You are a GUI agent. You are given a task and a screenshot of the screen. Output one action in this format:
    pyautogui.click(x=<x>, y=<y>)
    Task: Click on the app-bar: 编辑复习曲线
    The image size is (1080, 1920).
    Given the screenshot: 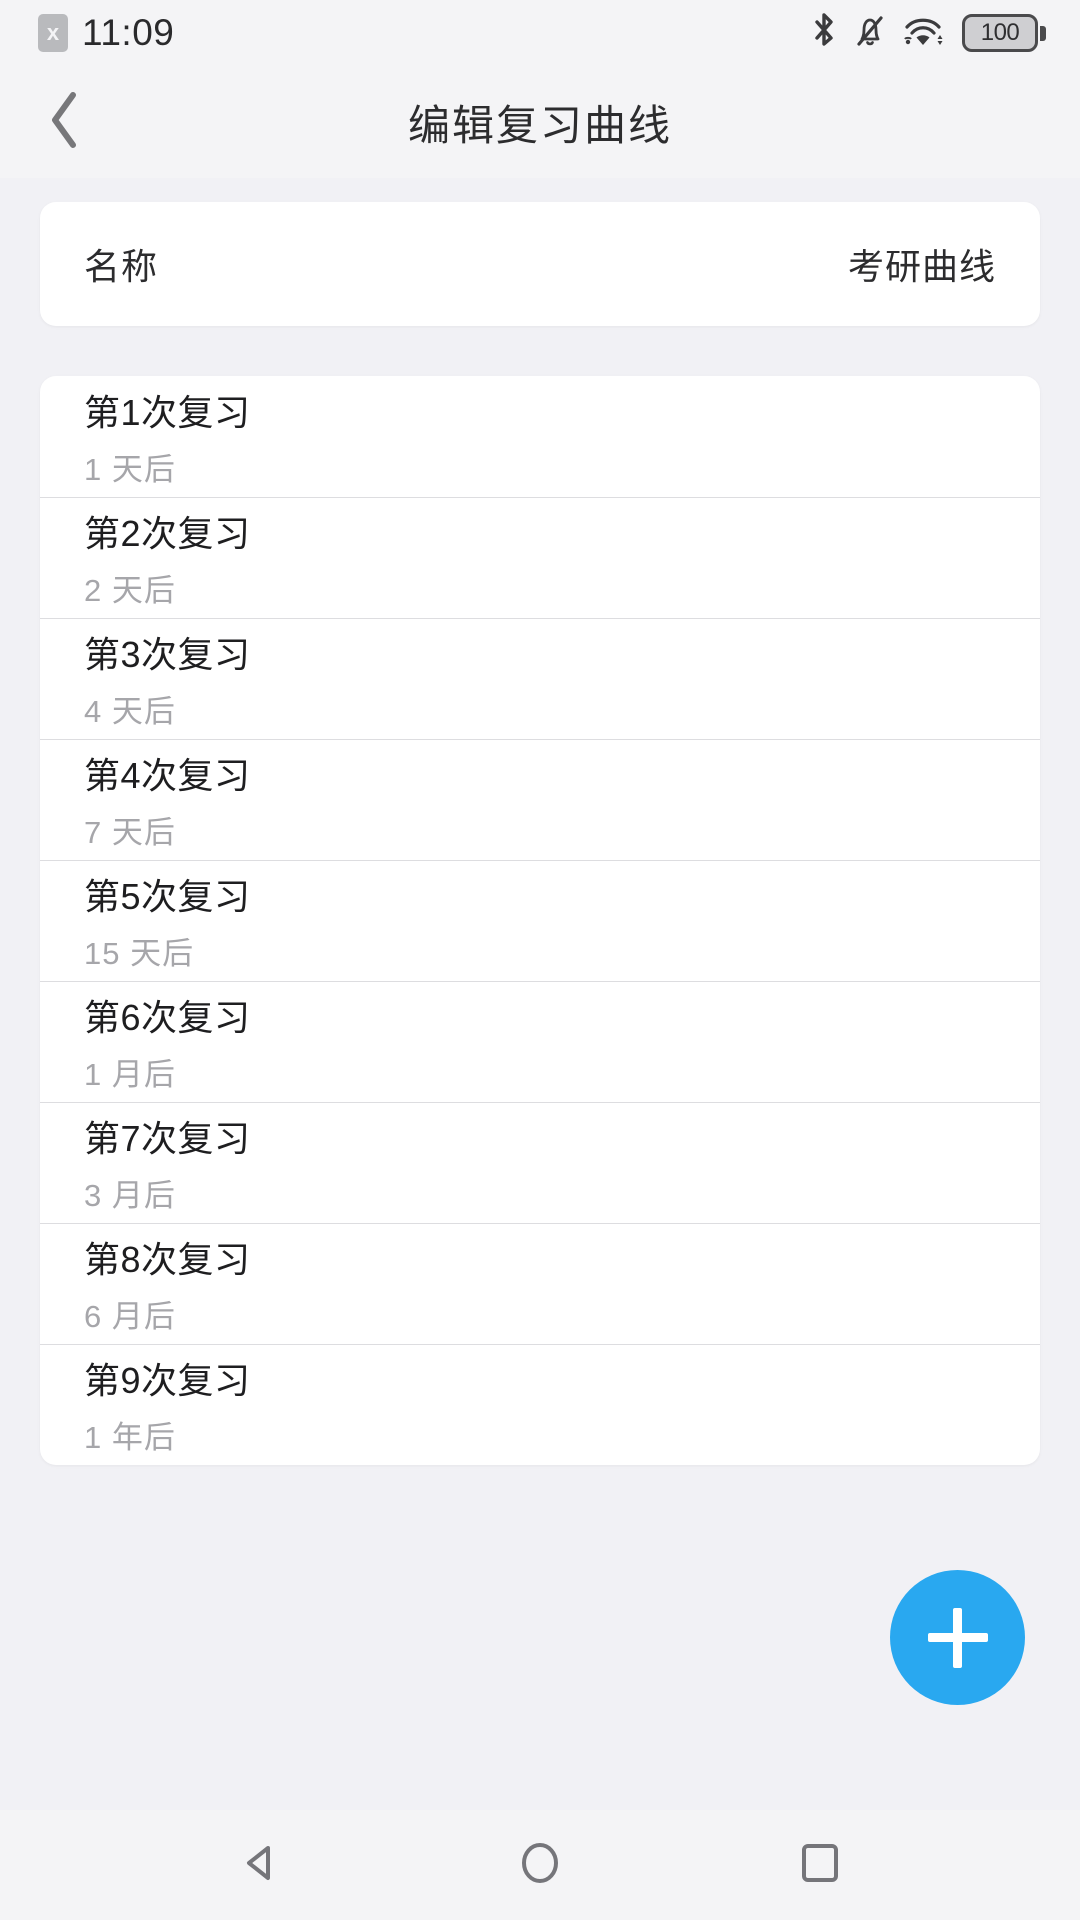 What is the action you would take?
    pyautogui.click(x=540, y=122)
    